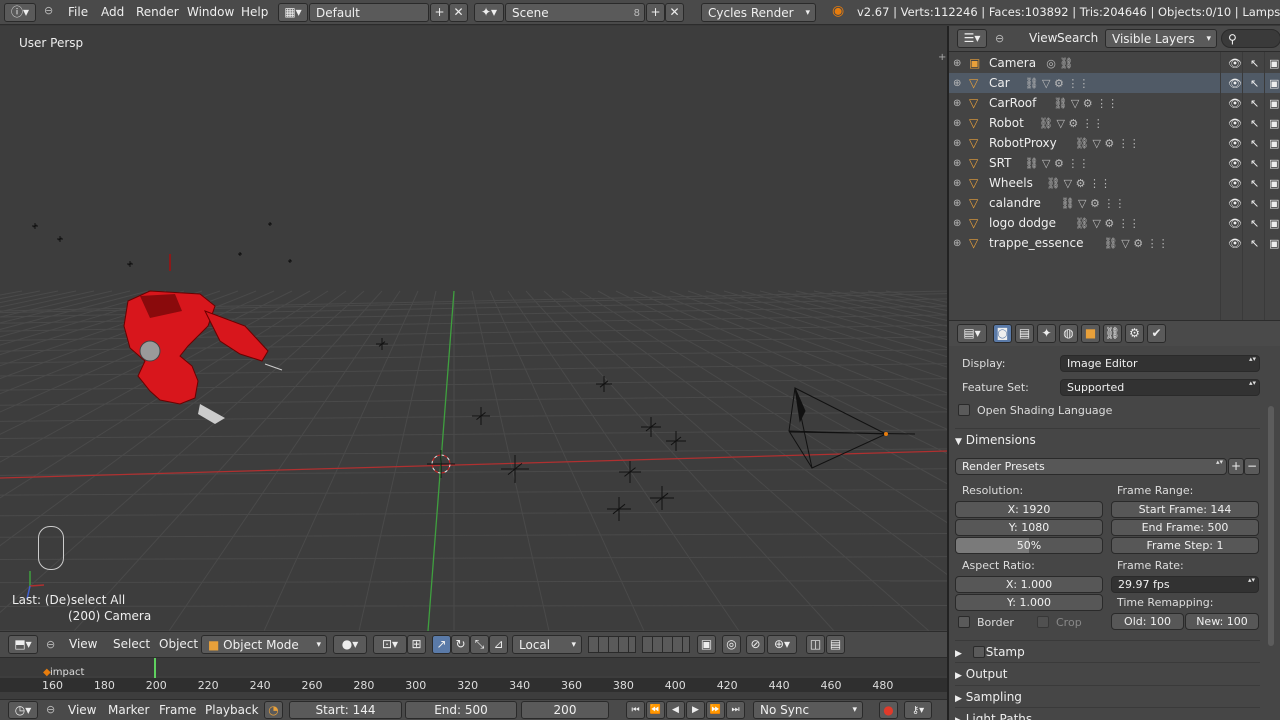 The width and height of the screenshot is (1280, 720). What do you see at coordinates (439, 12) in the screenshot?
I see `add-screen-icon: +` at bounding box center [439, 12].